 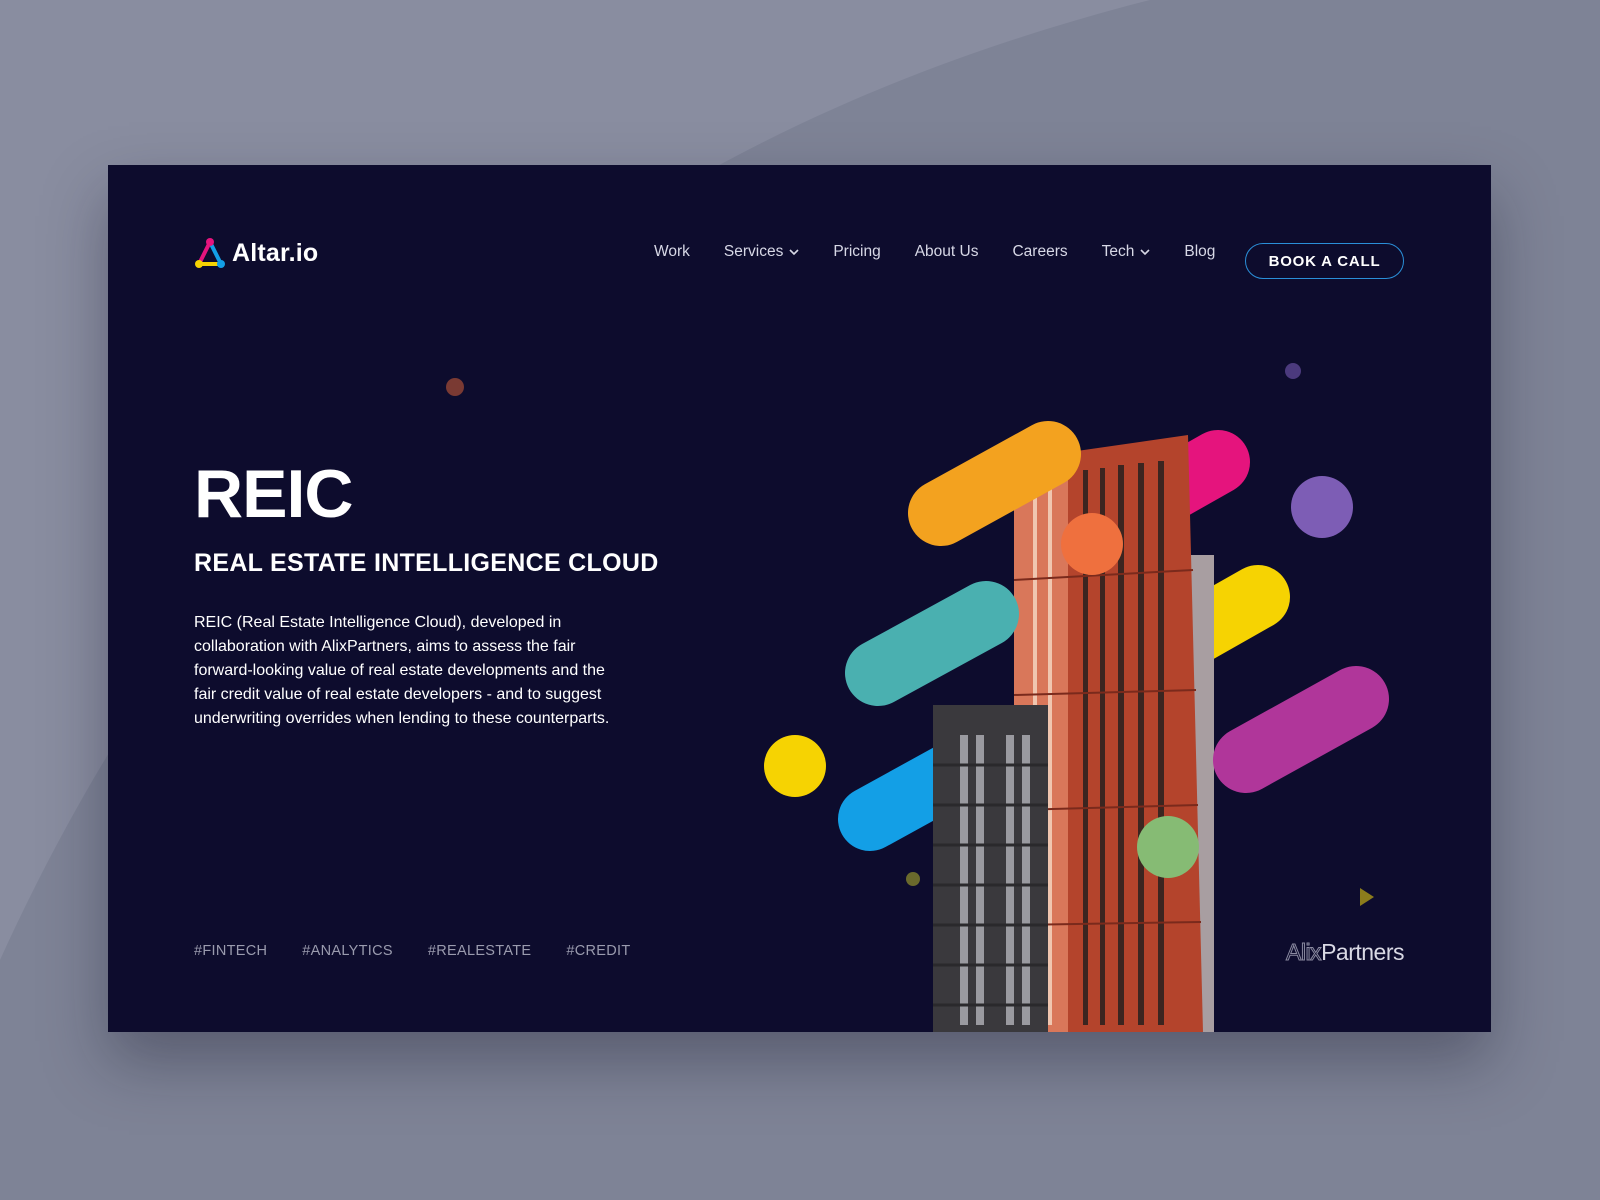 I want to click on nav-item-about-us: About Us, so click(x=947, y=252).